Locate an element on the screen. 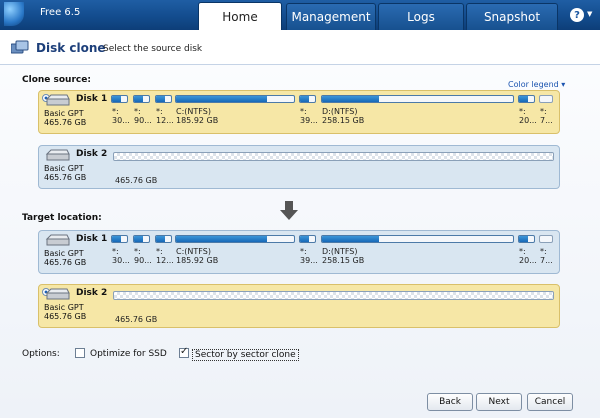  tab-logs: Logs is located at coordinates (421, 16).